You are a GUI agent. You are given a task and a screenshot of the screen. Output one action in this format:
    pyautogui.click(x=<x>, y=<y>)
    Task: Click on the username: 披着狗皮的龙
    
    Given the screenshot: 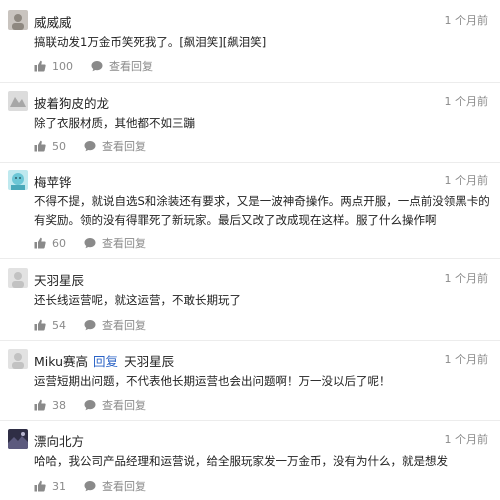 What is the action you would take?
    pyautogui.click(x=71, y=102)
    